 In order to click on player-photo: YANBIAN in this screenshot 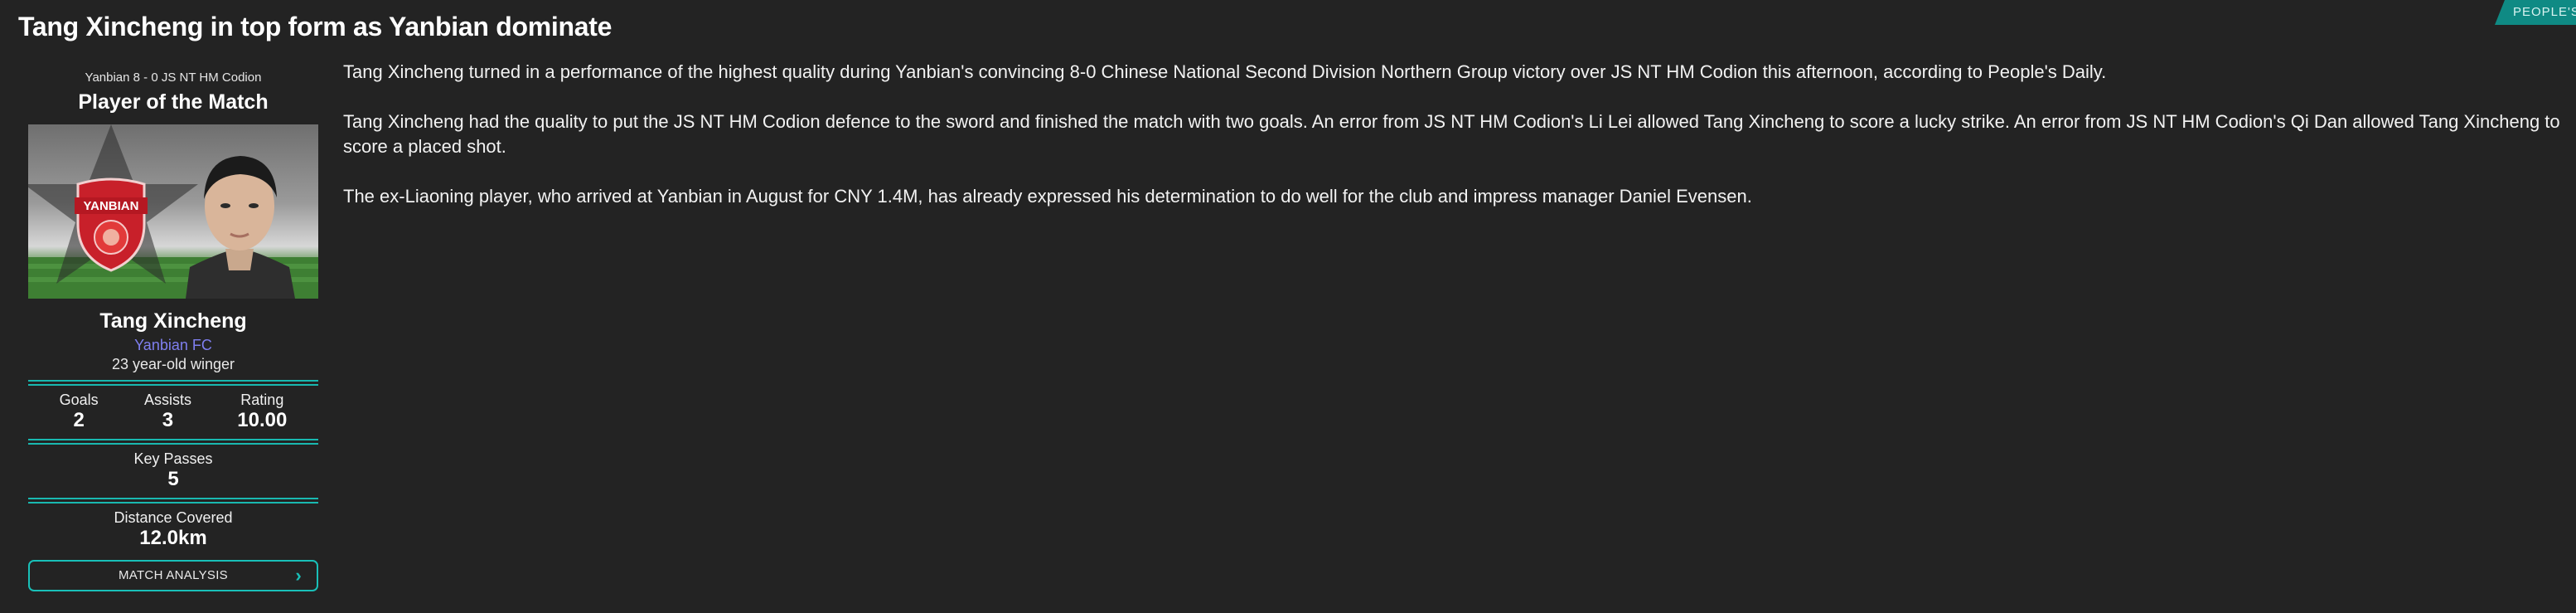, I will do `click(173, 211)`.